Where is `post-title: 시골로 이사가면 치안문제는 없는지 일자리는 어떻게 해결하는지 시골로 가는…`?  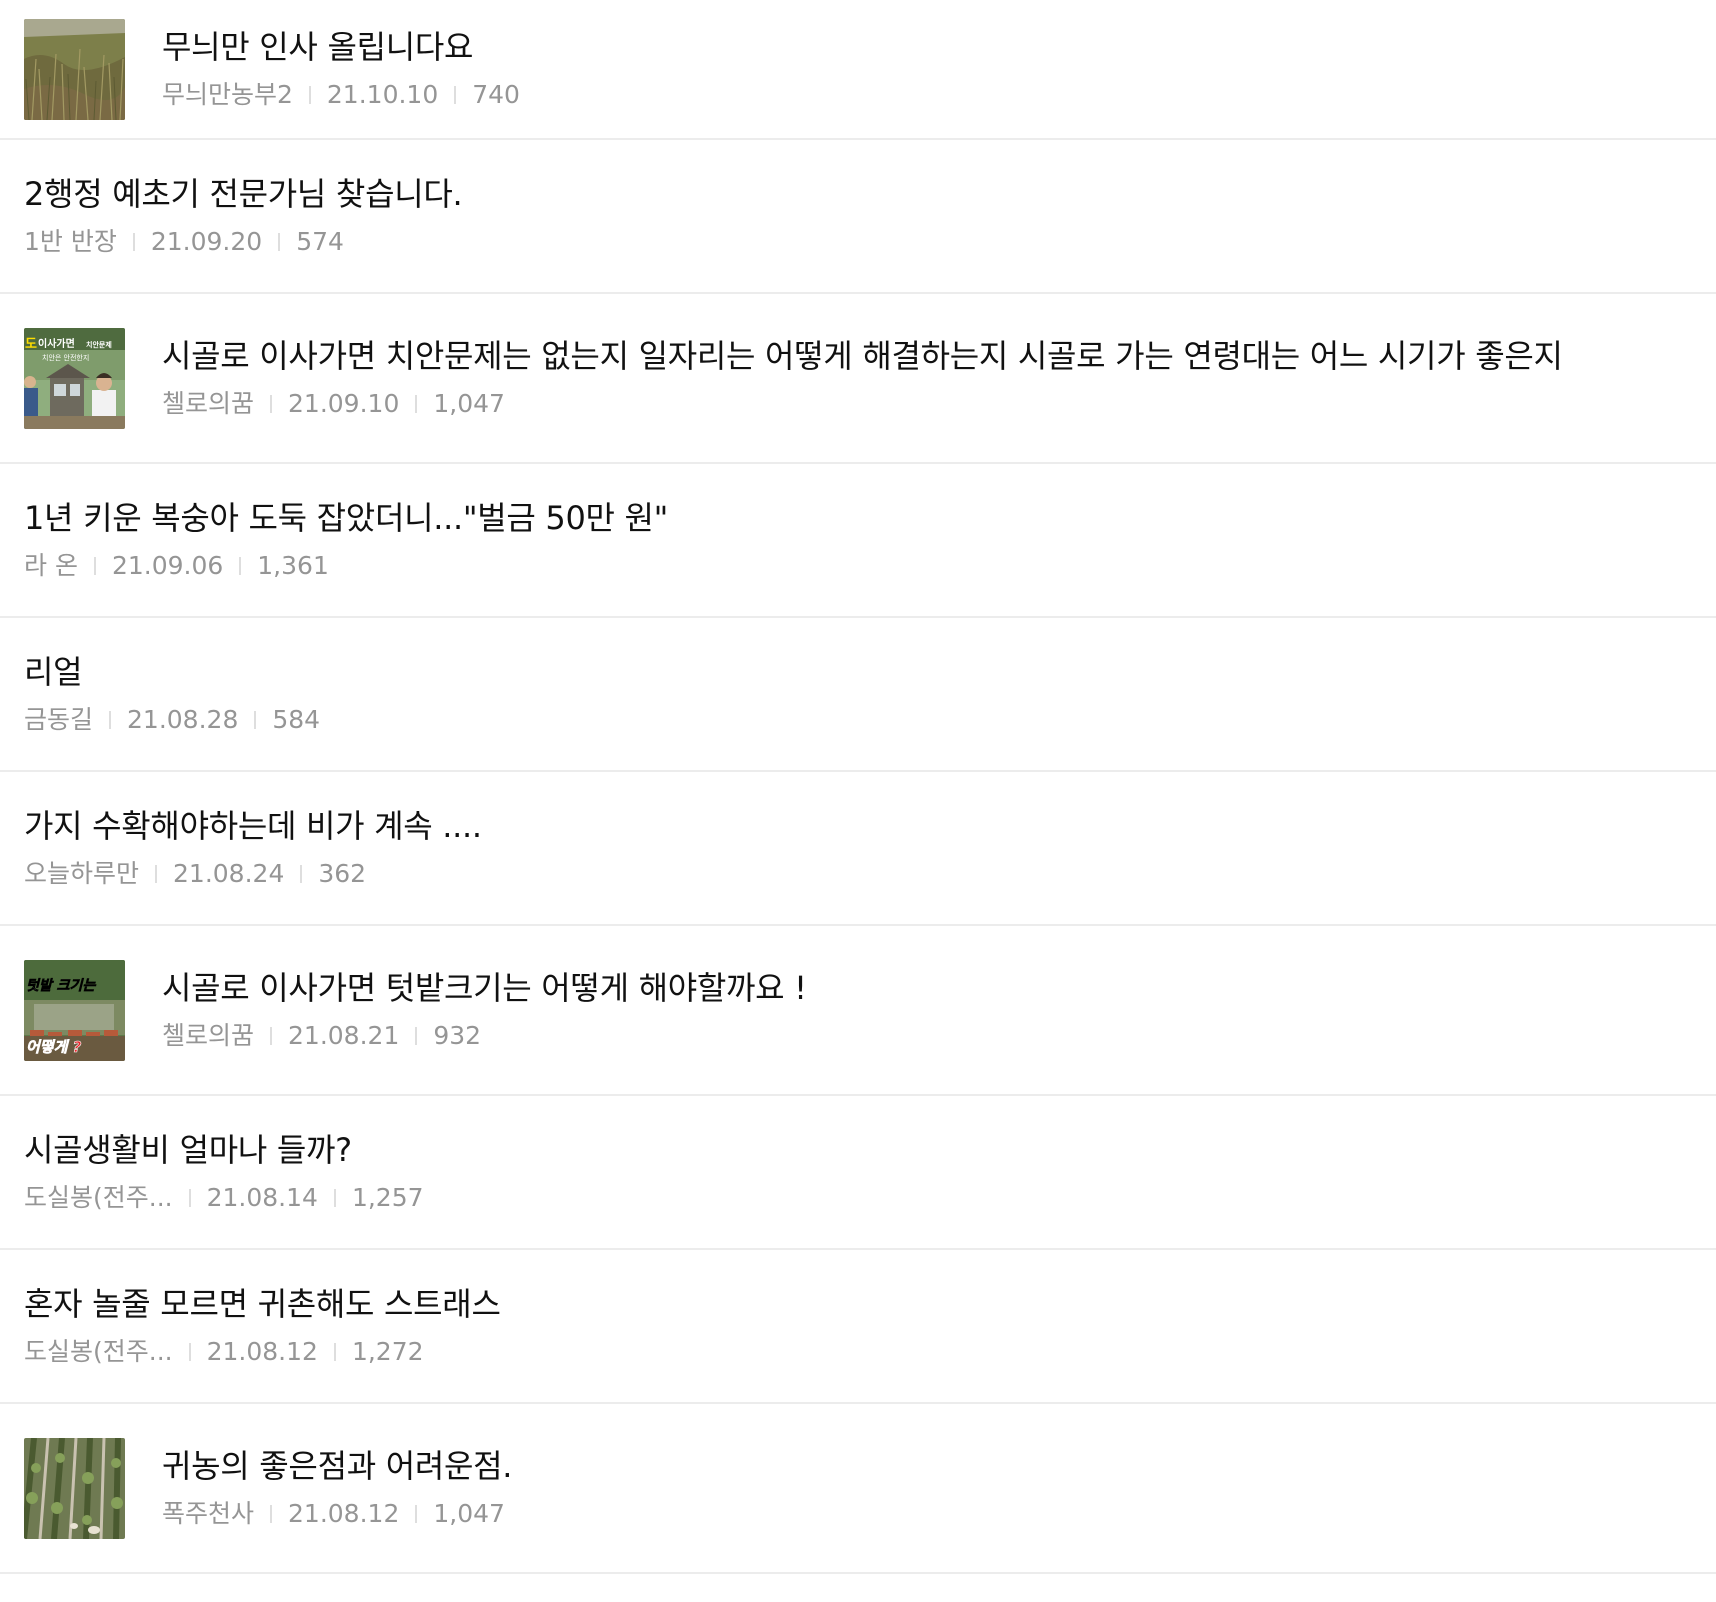 post-title: 시골로 이사가면 치안문제는 없는지 일자리는 어떻게 해결하는지 시골로 가는… is located at coordinates (862, 356).